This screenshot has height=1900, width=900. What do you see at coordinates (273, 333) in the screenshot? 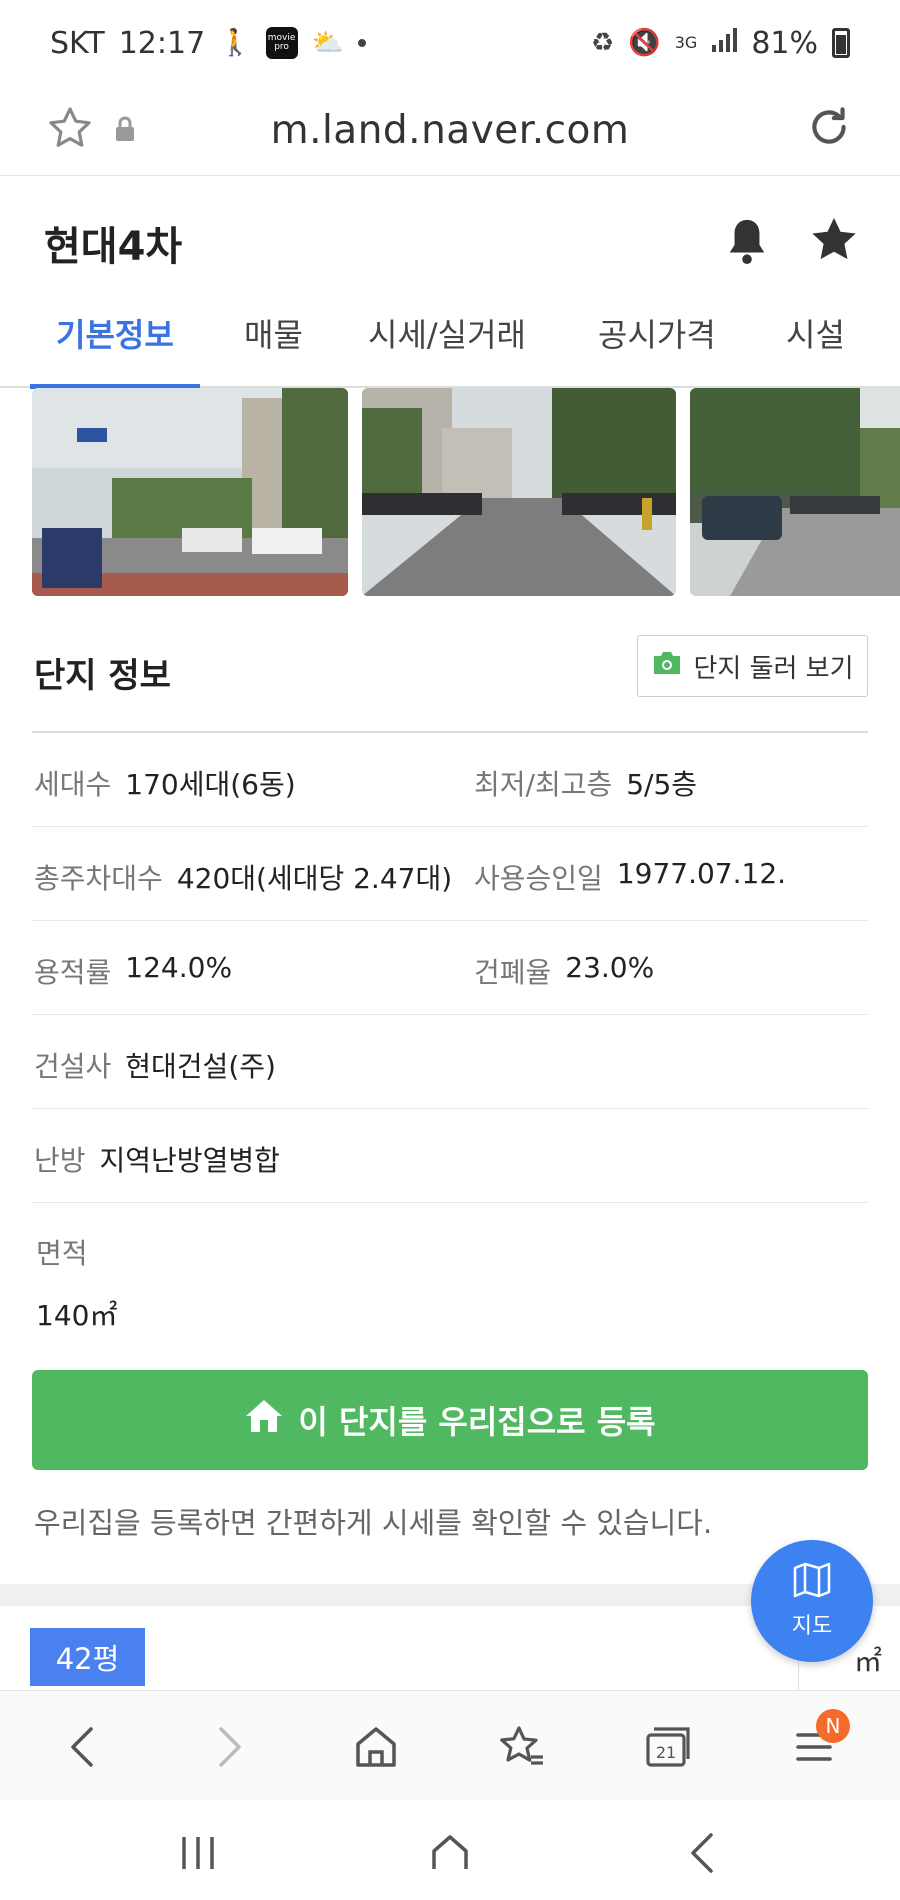
I see `tab-listings: 매물` at bounding box center [273, 333].